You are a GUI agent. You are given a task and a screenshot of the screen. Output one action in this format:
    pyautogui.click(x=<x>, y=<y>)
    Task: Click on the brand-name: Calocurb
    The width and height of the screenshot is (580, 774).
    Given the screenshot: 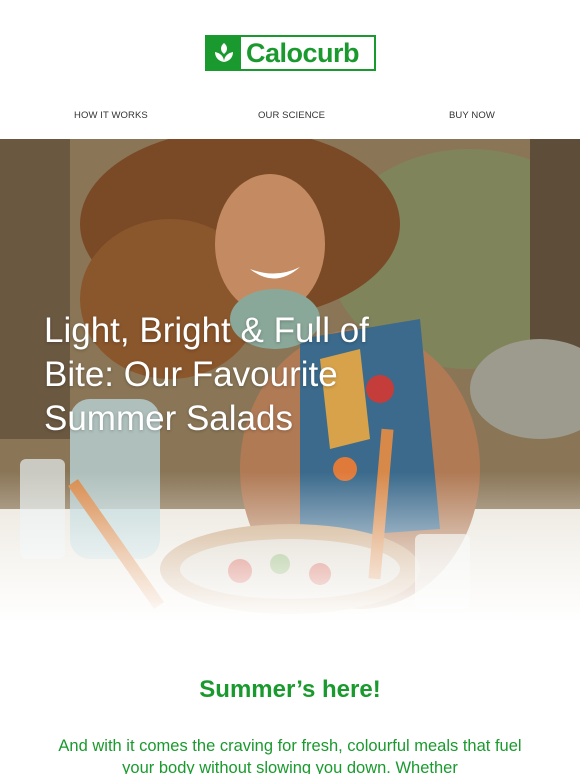 What is the action you would take?
    pyautogui.click(x=303, y=53)
    